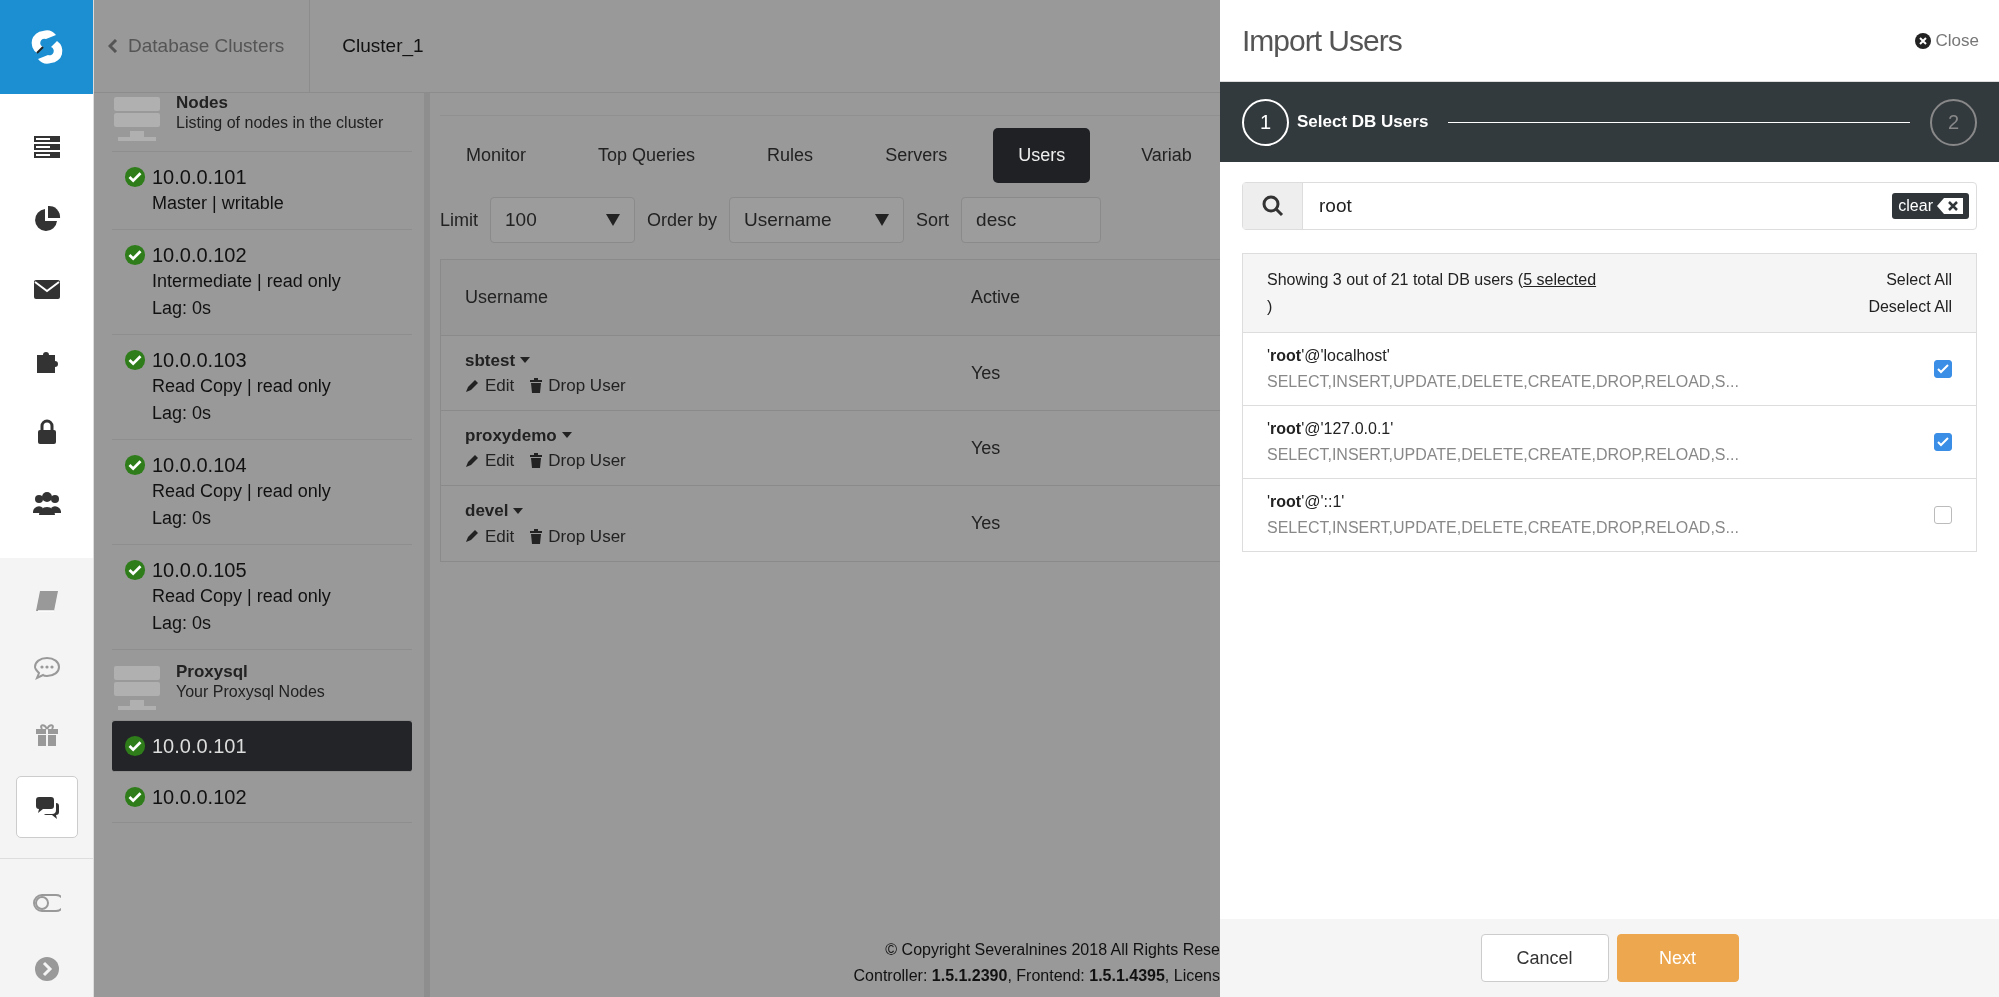 The height and width of the screenshot is (997, 1999). I want to click on filter-label: Sort, so click(933, 220).